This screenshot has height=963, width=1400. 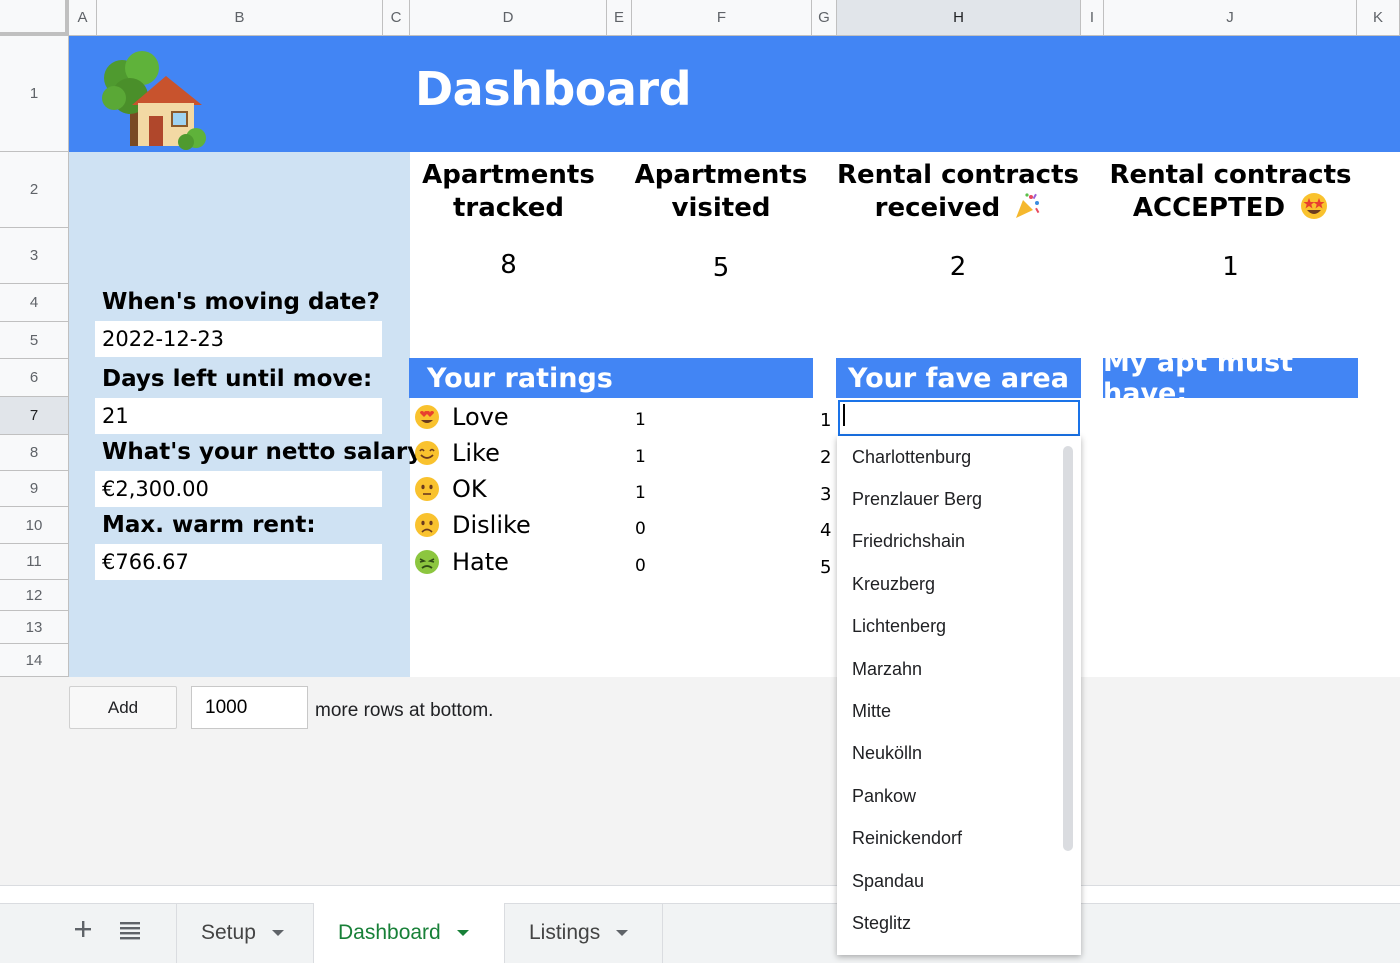 What do you see at coordinates (34, 340) in the screenshot?
I see `row-header-5: 5` at bounding box center [34, 340].